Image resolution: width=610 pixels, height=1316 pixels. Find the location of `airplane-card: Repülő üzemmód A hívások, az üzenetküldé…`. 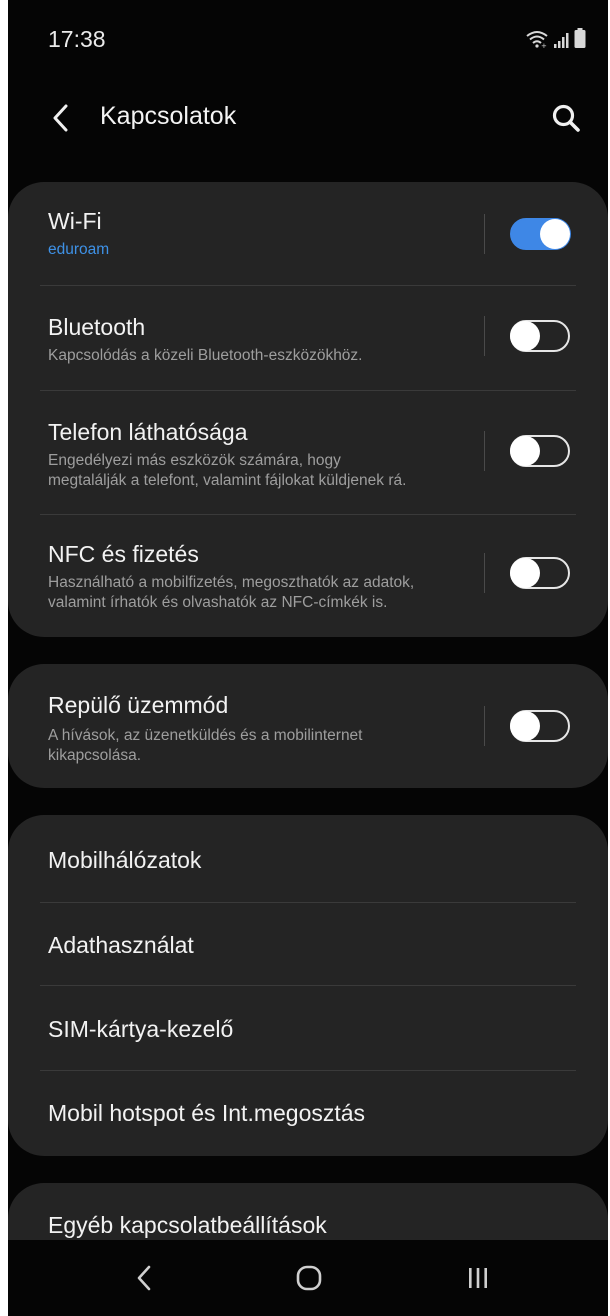

airplane-card: Repülő üzemmód A hívások, az üzenetküldé… is located at coordinates (308, 726).